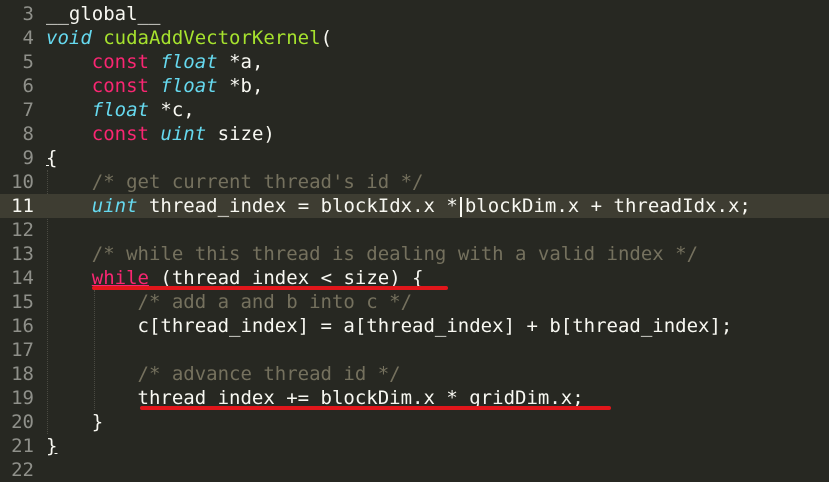 The height and width of the screenshot is (482, 829). I want to click on line-number: 8, so click(28, 134).